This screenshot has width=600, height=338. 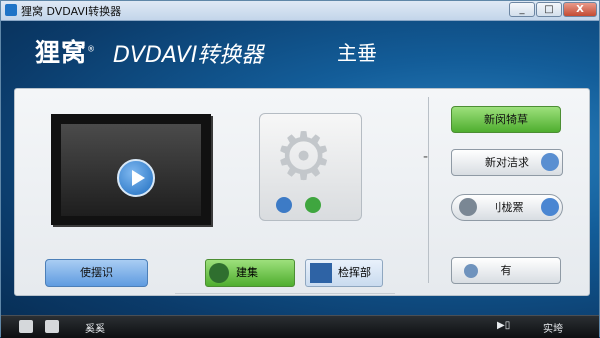 I want to click on header-banner: 狸窝® DVDAVI转换器 主垂, so click(x=300, y=48).